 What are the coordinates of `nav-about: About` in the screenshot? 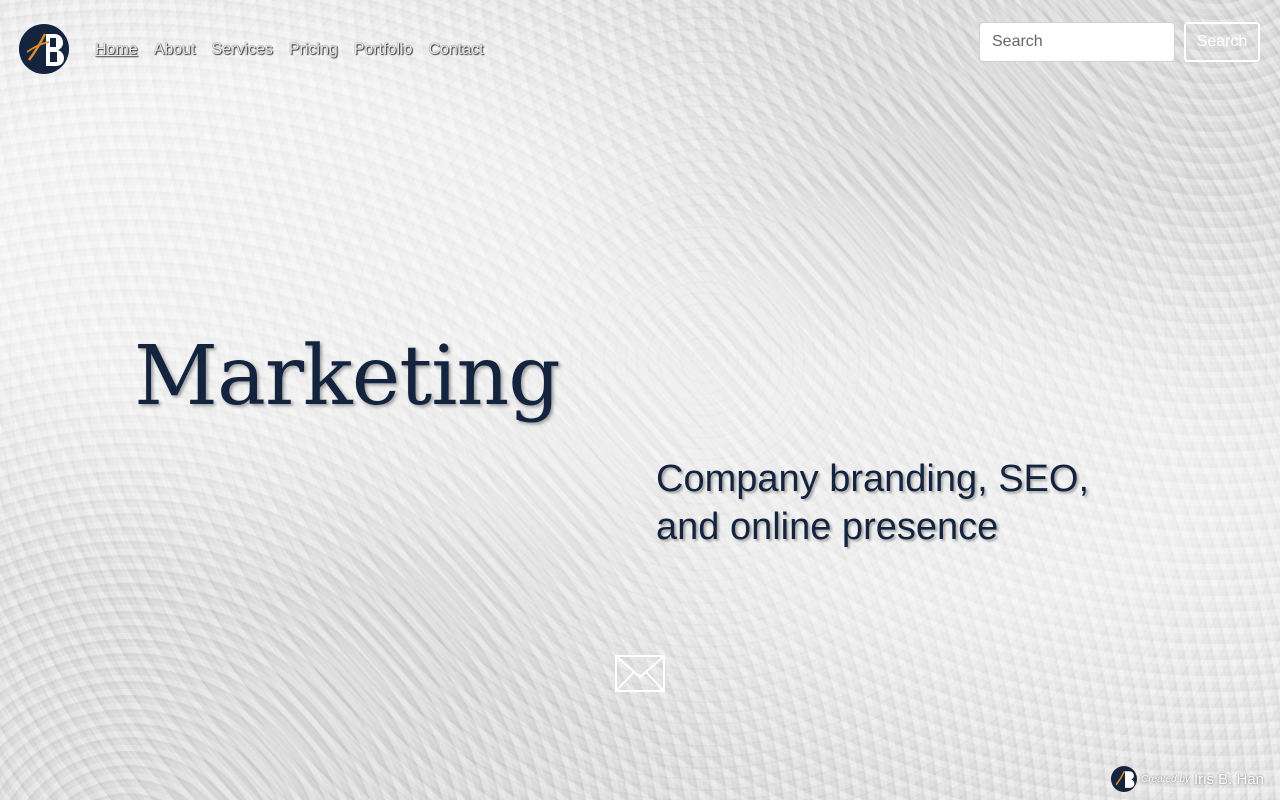 It's located at (175, 50).